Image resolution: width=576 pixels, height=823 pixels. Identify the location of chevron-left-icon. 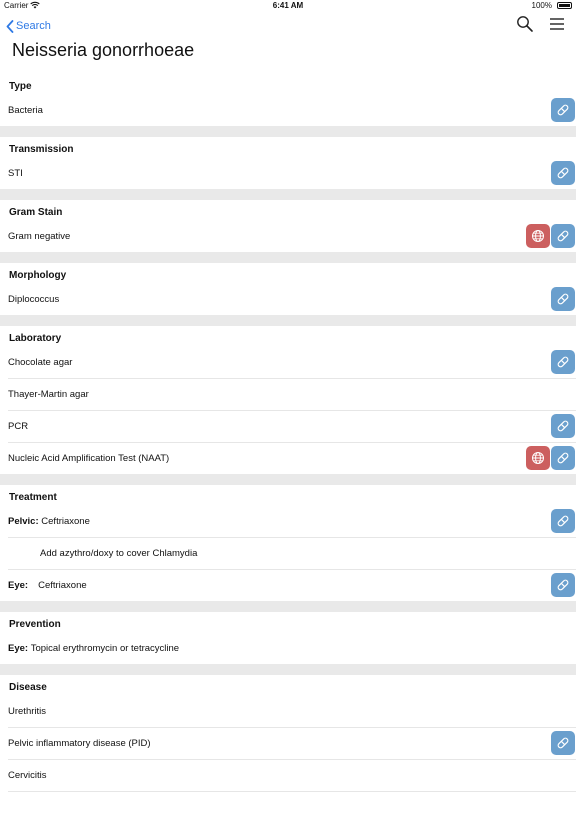
(10, 26).